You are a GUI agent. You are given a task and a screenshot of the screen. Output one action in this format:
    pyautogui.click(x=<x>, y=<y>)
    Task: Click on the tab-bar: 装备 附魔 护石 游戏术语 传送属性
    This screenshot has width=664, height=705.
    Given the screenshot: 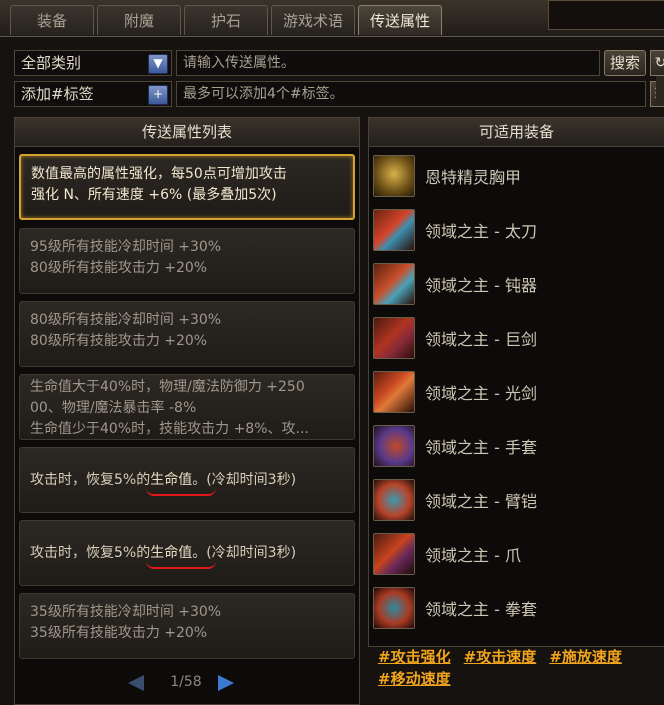 What is the action you would take?
    pyautogui.click(x=226, y=20)
    